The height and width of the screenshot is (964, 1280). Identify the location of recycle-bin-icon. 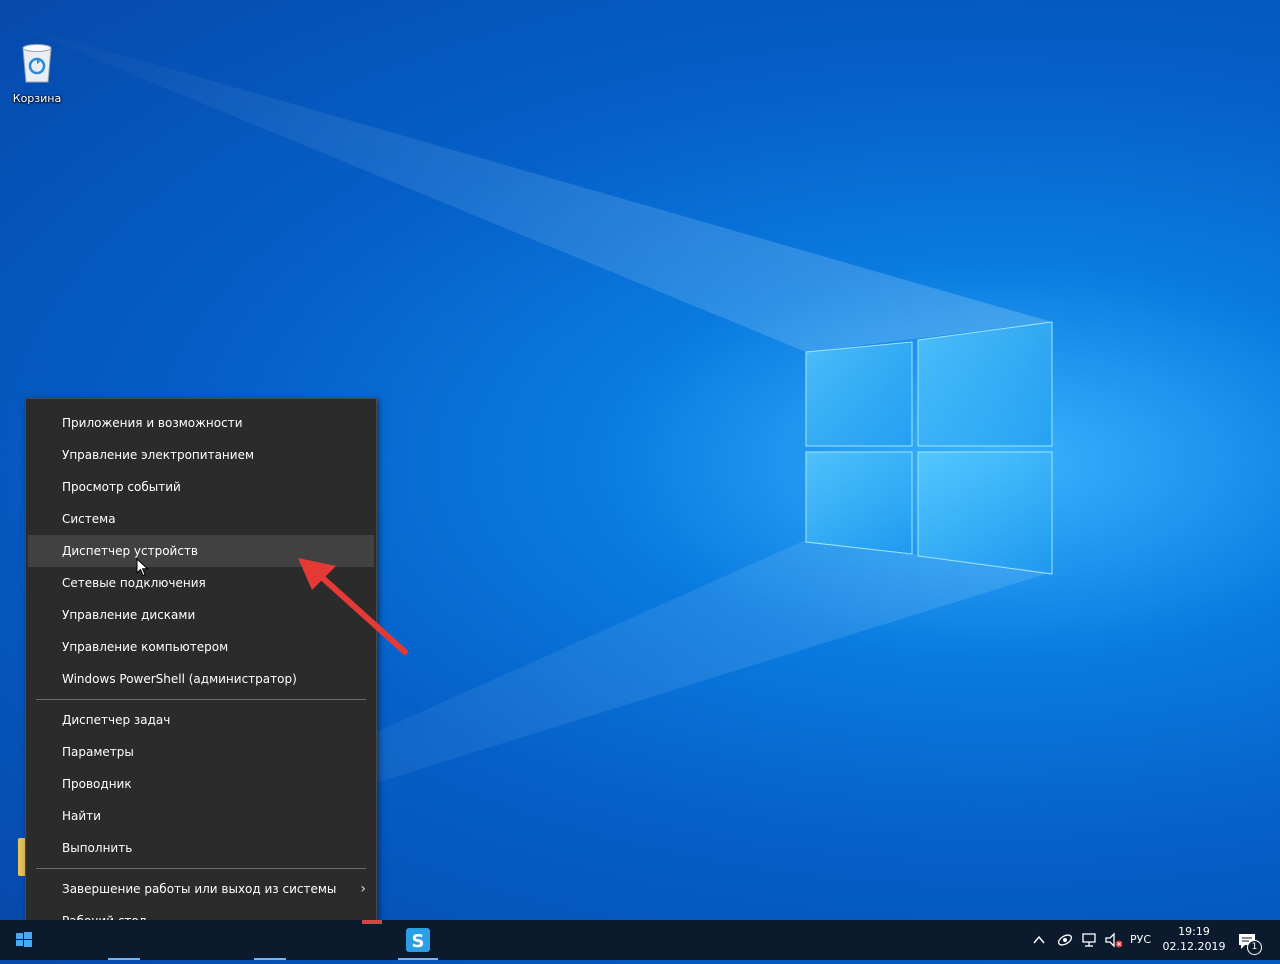
(37, 63).